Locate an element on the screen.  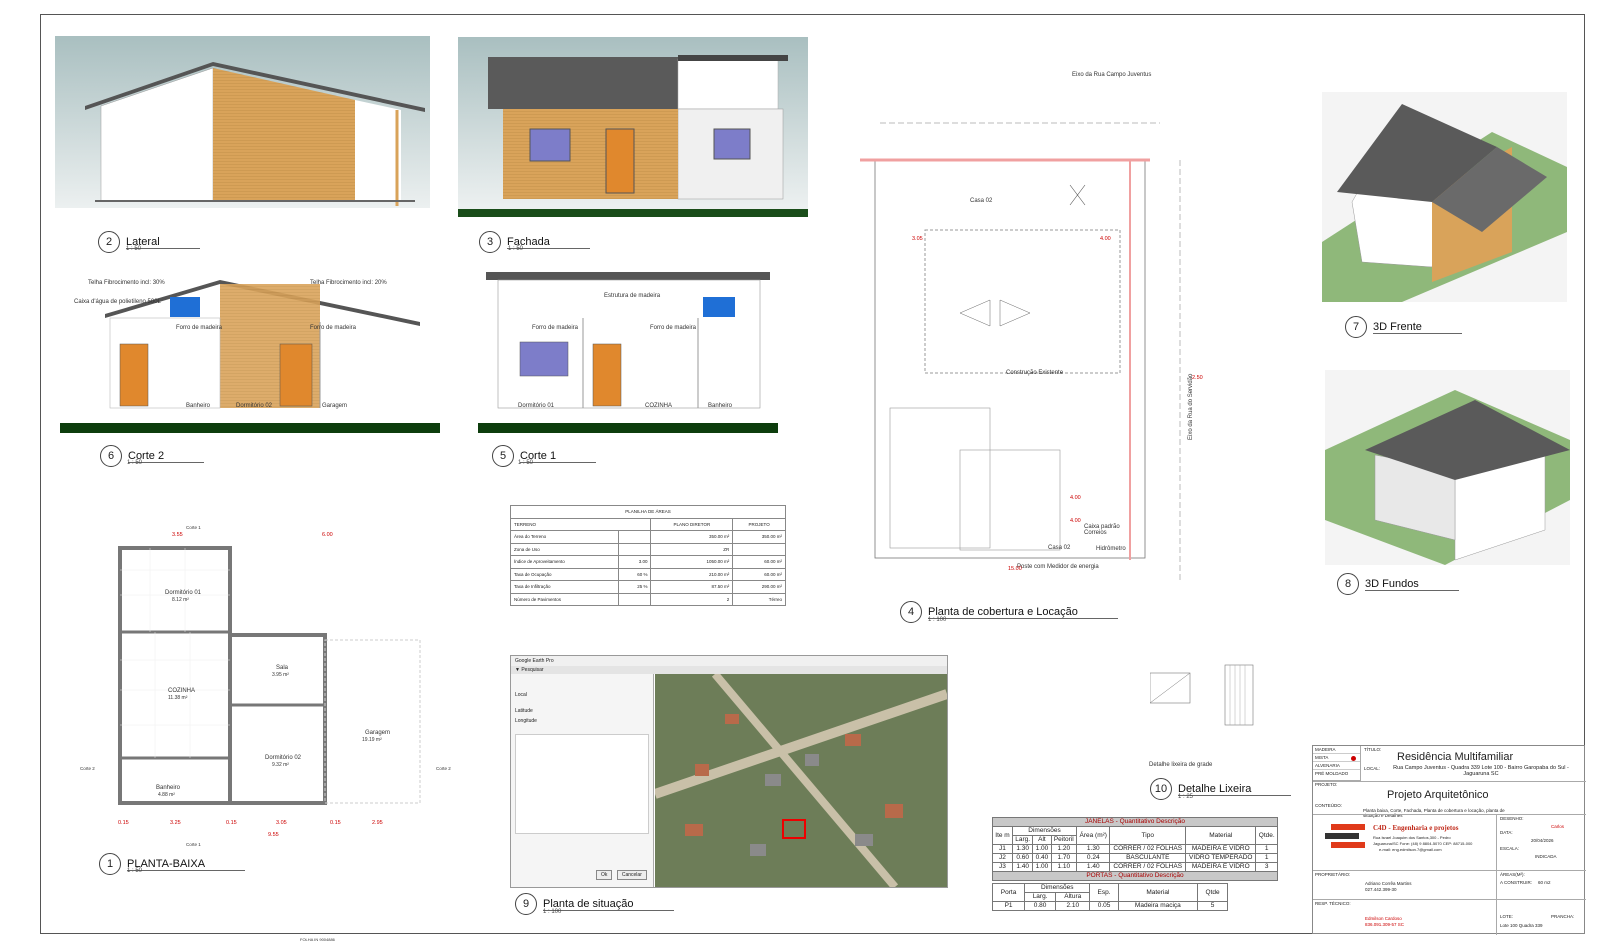
areas-cell: 350.00 m² is located at coordinates (692, 537).